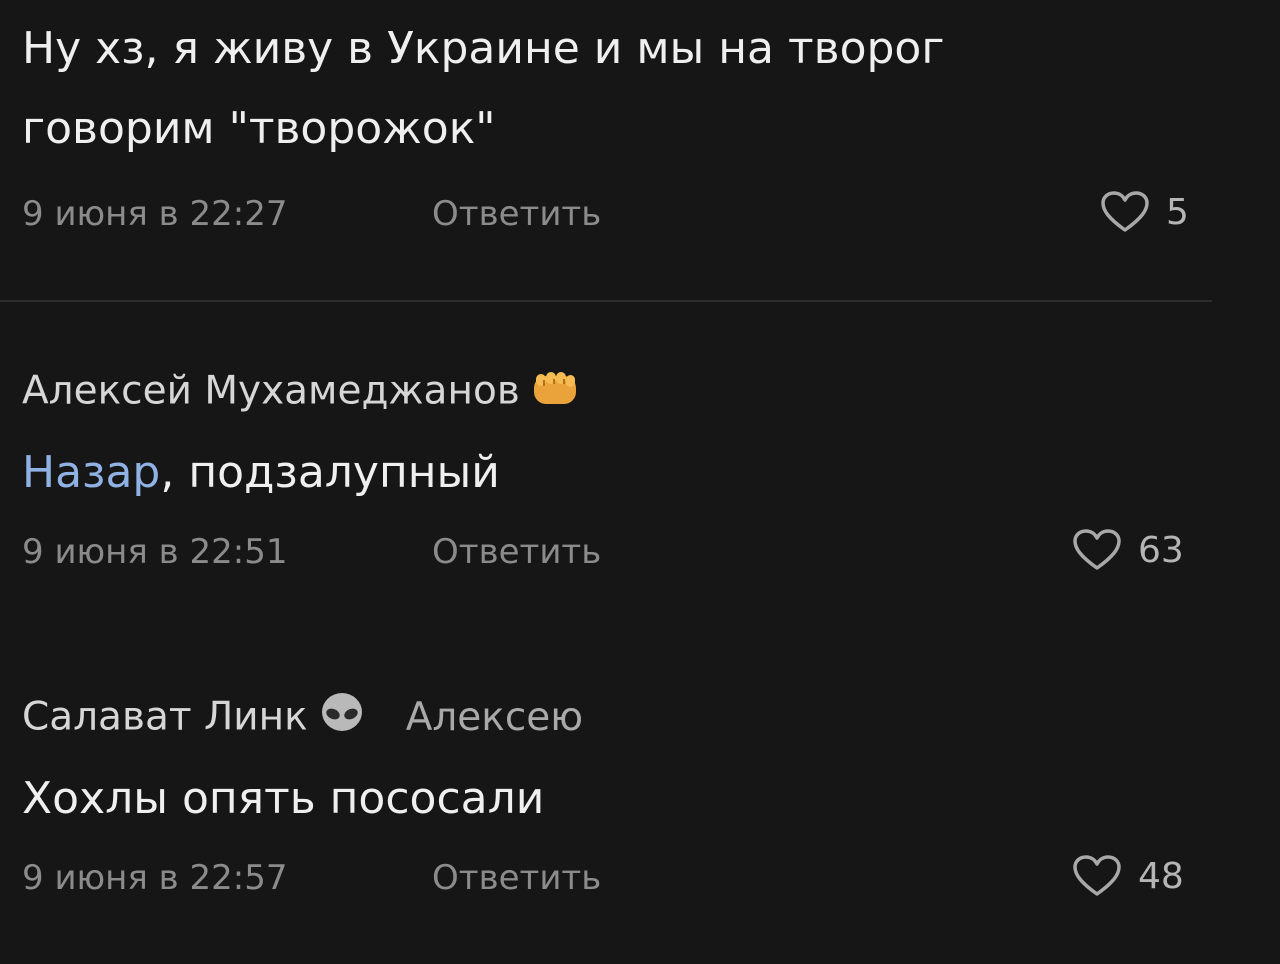  Describe the element at coordinates (483, 48) in the screenshot. I see `comment-text-line-1: Ну хз, я живу в Украине и мы на творог` at that location.